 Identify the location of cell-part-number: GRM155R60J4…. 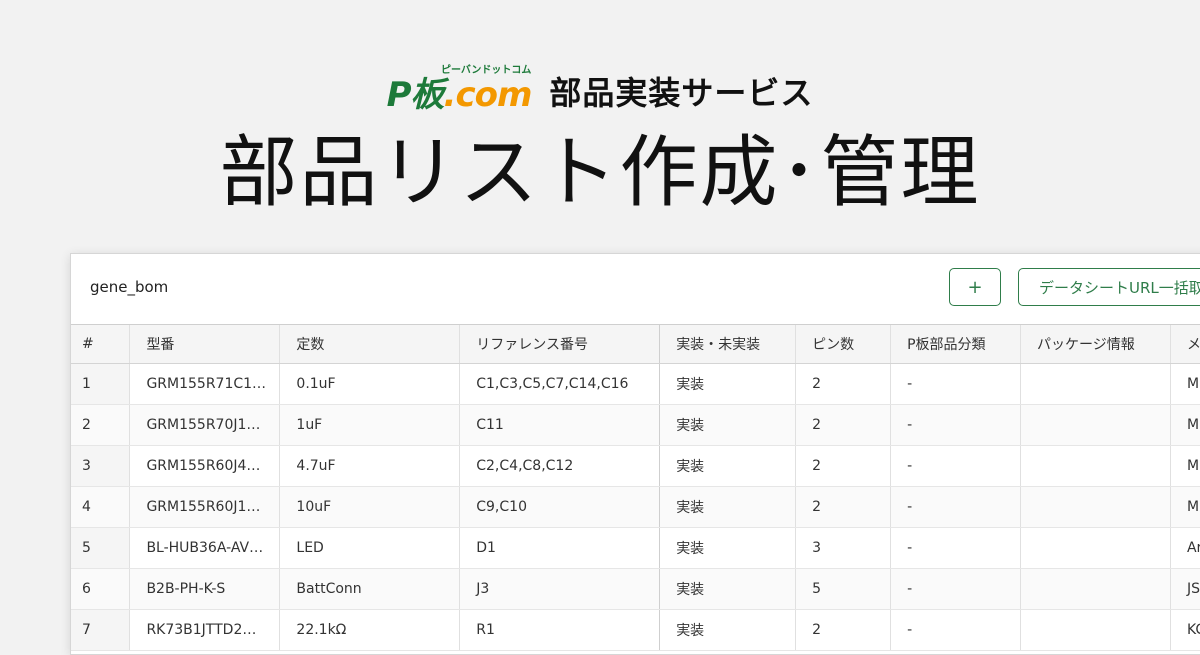
(205, 466).